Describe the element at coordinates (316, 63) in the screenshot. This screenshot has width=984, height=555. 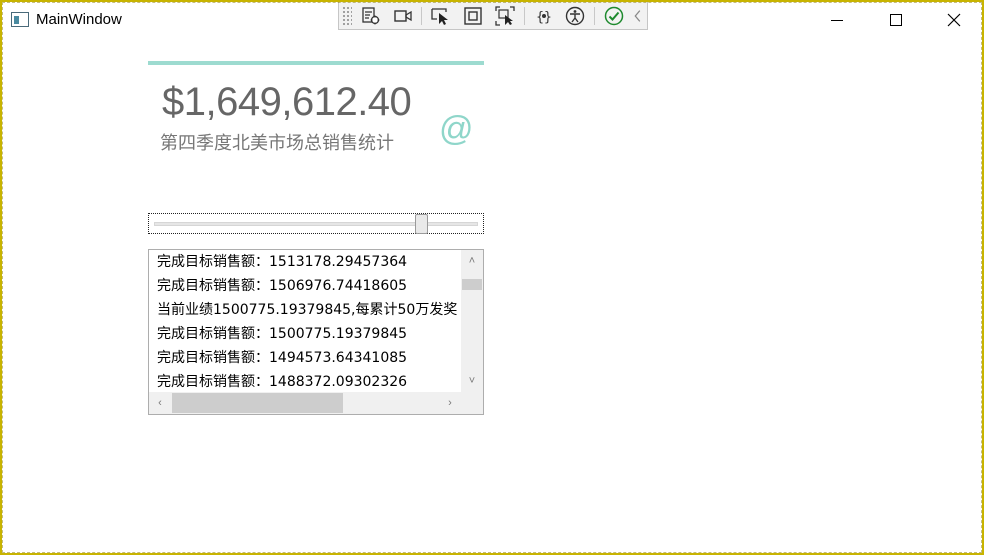
I see `card-accent-line` at that location.